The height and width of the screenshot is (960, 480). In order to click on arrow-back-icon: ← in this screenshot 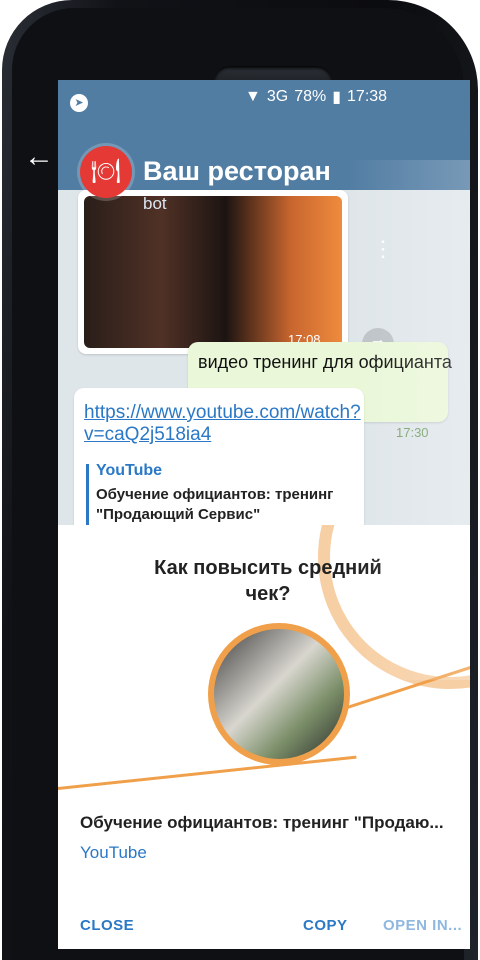, I will do `click(39, 157)`.